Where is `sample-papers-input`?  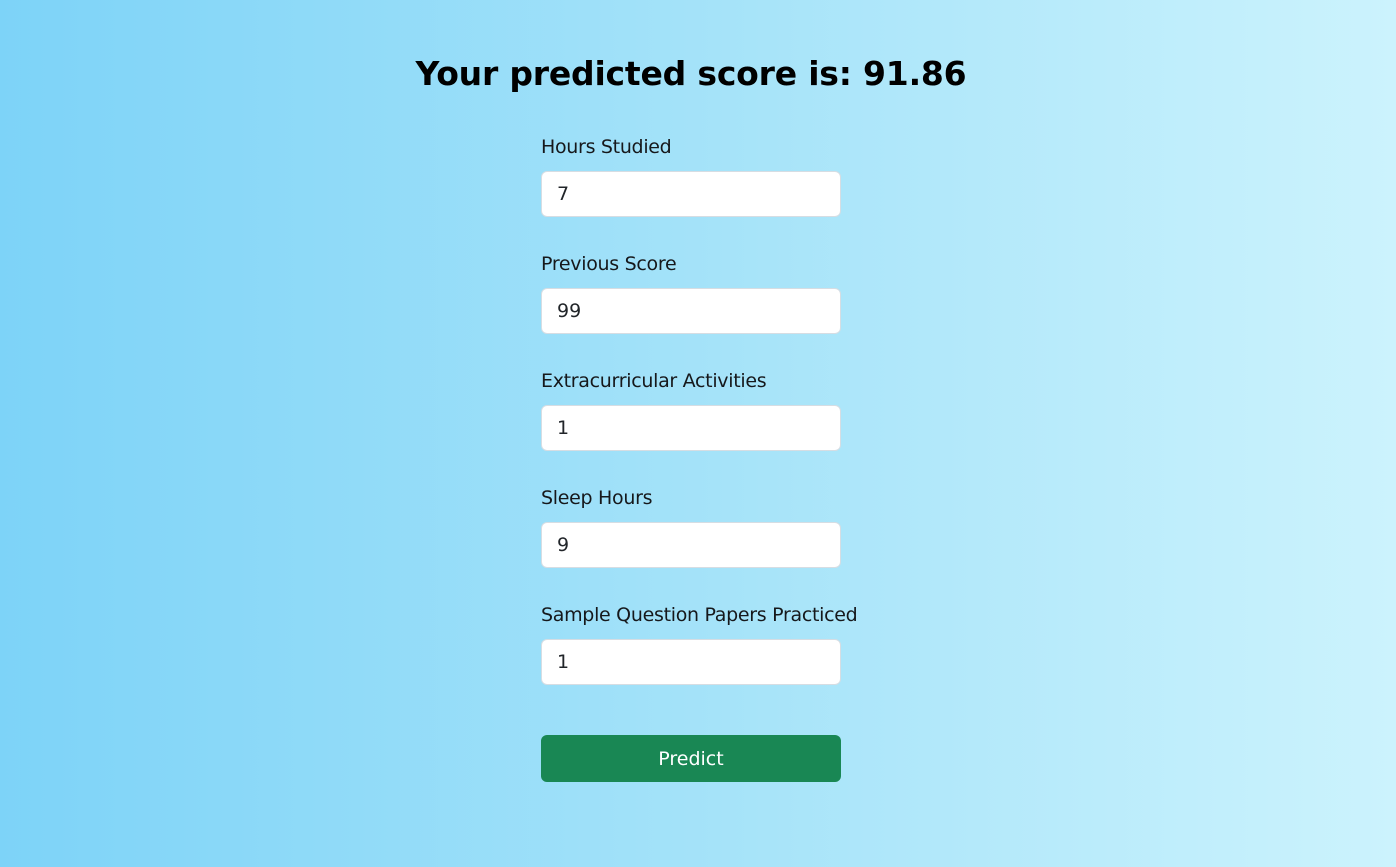 sample-papers-input is located at coordinates (691, 662).